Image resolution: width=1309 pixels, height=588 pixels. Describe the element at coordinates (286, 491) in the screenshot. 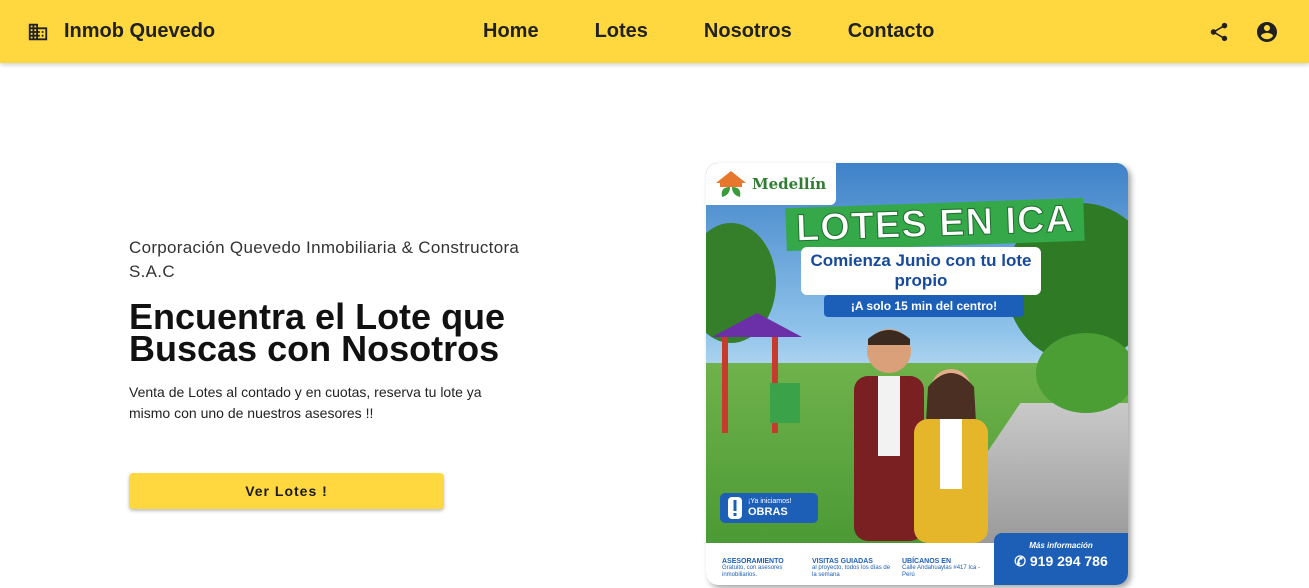

I see `ver-lotes-button: Ver Lotes !` at that location.